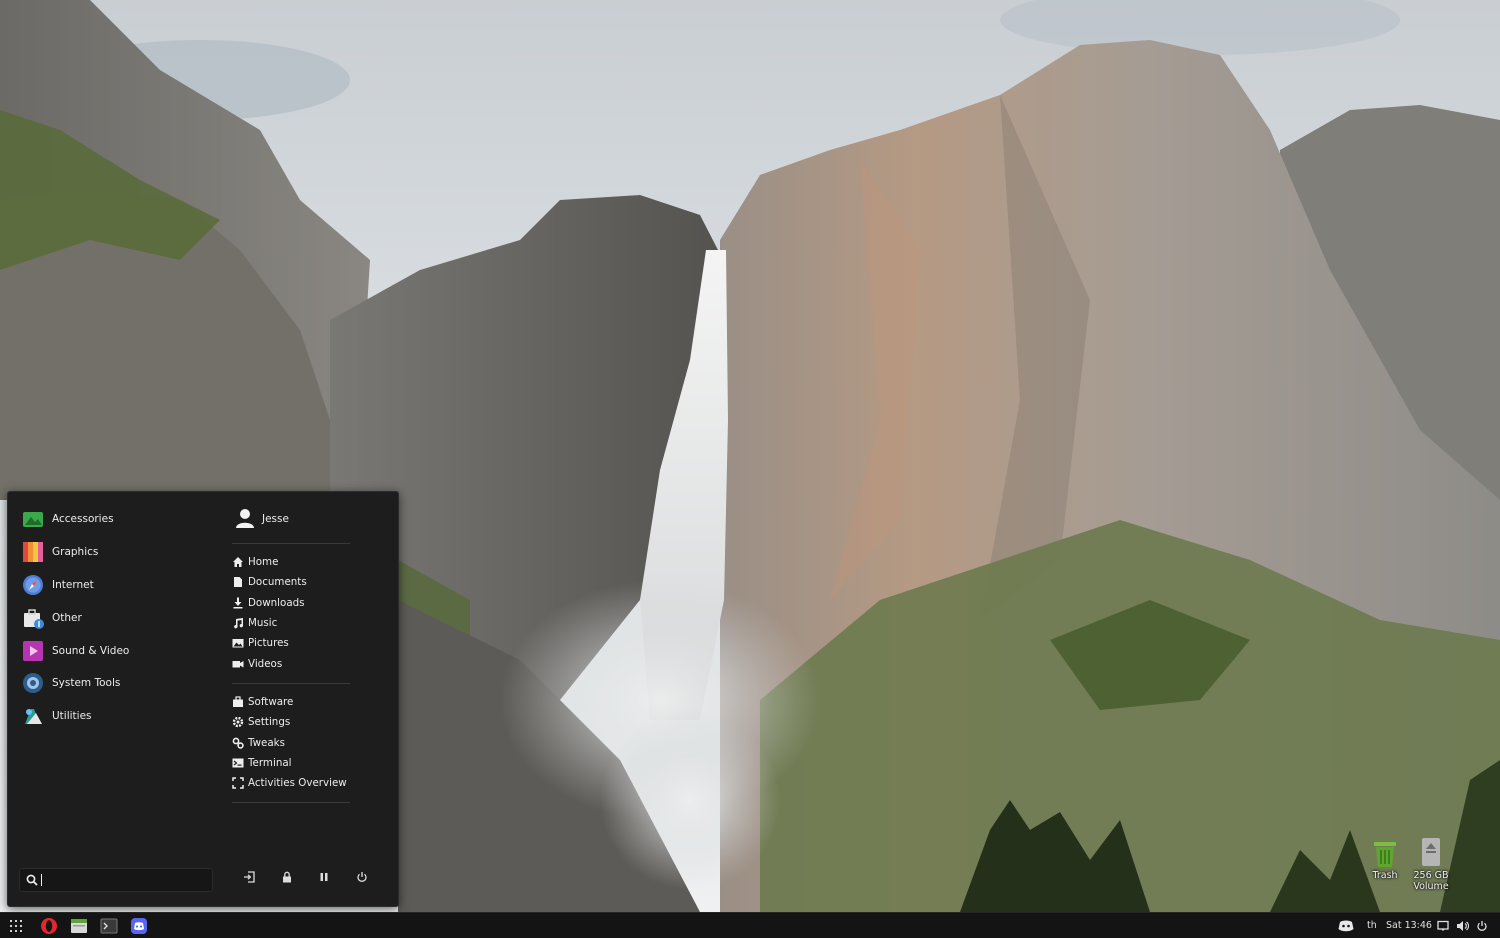 This screenshot has width=1500, height=938. I want to click on search-input, so click(121, 880).